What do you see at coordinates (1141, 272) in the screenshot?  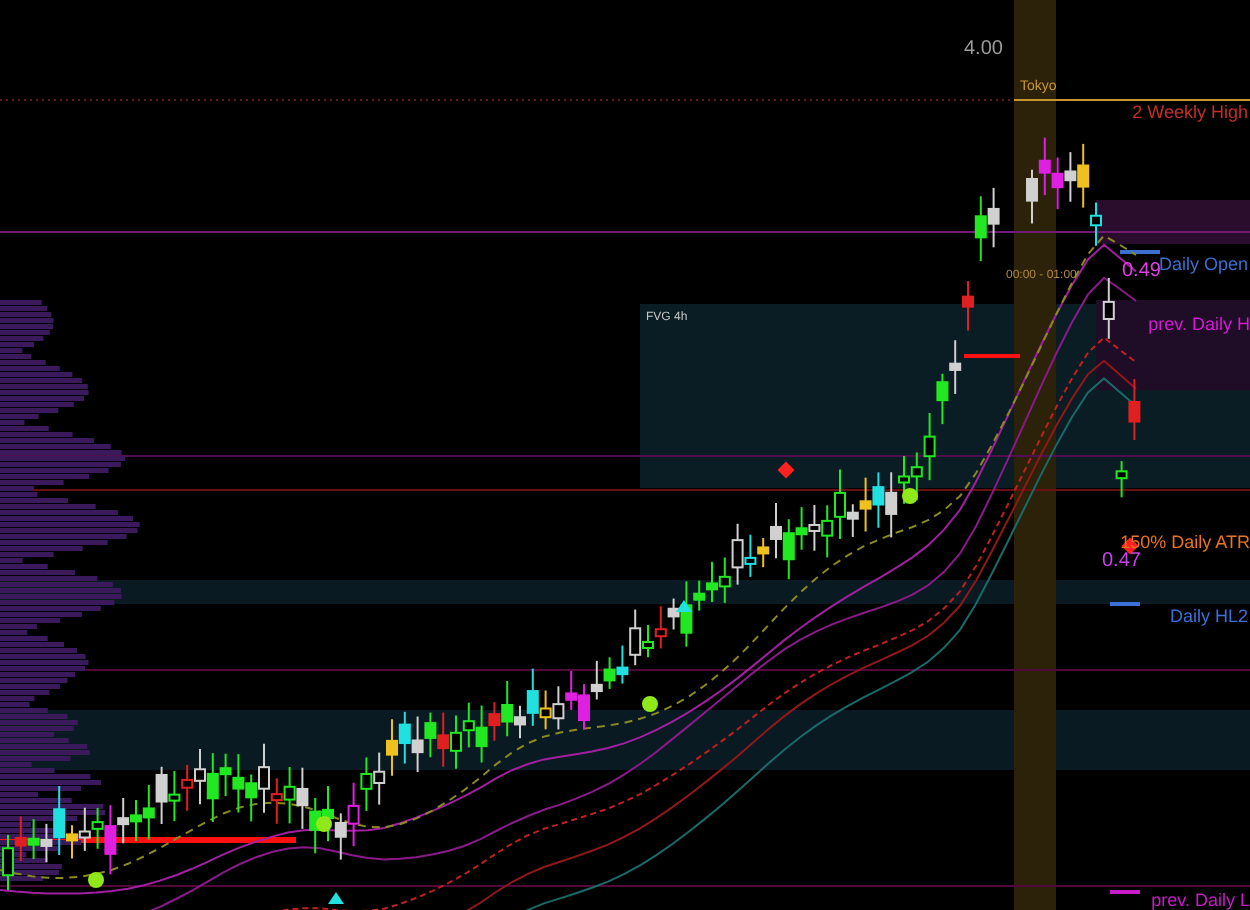 I see `chart-label: 0.49` at bounding box center [1141, 272].